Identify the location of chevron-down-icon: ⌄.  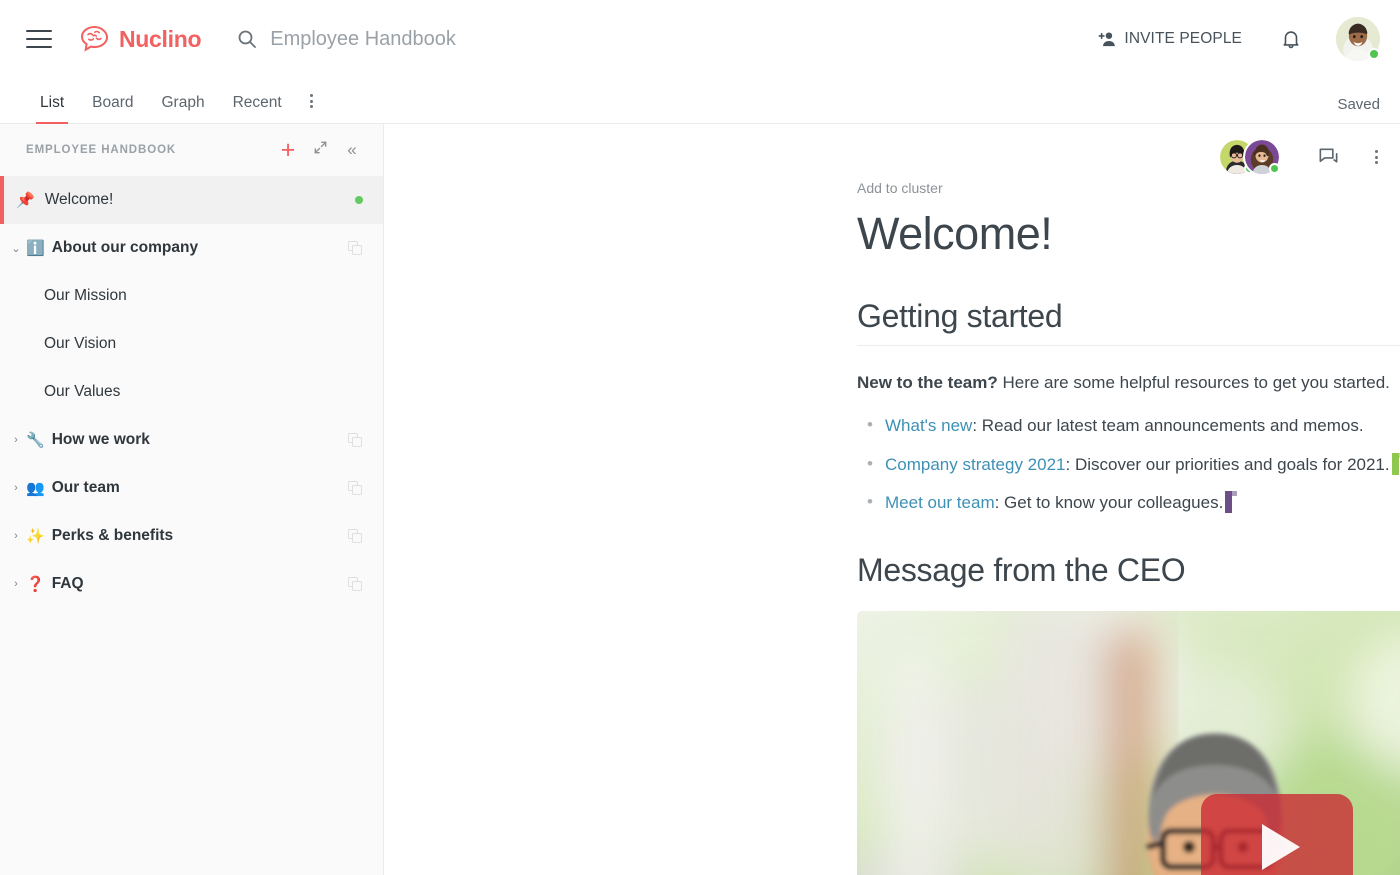
(16, 248).